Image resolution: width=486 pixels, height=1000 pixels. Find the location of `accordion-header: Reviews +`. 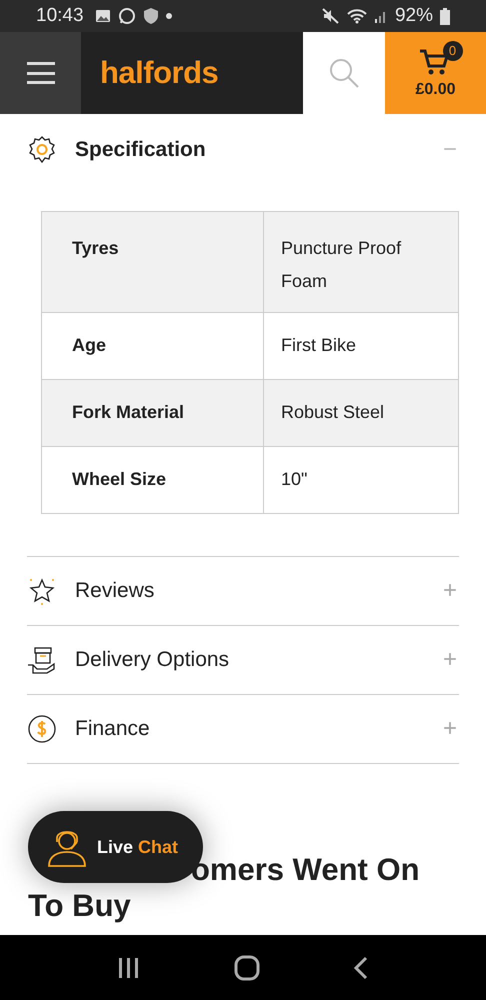

accordion-header: Reviews + is located at coordinates (243, 591).